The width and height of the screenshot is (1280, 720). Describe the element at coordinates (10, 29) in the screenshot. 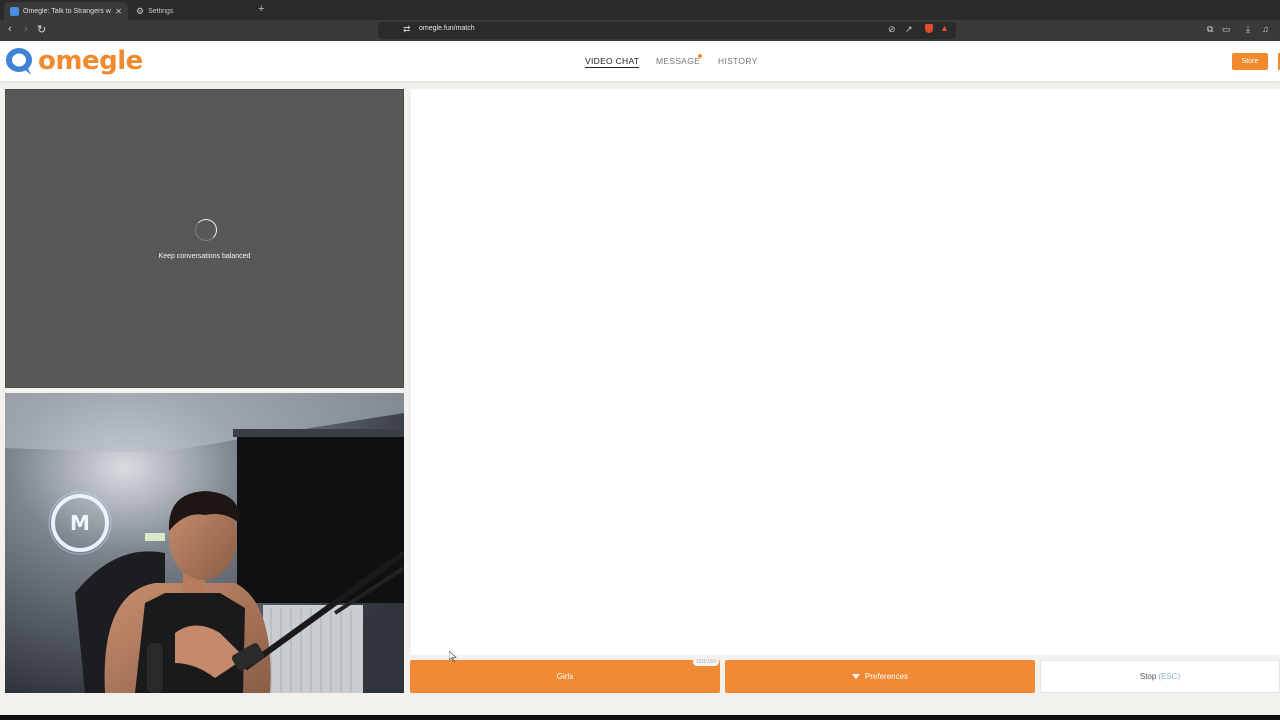

I see `back-icon: ‹` at that location.